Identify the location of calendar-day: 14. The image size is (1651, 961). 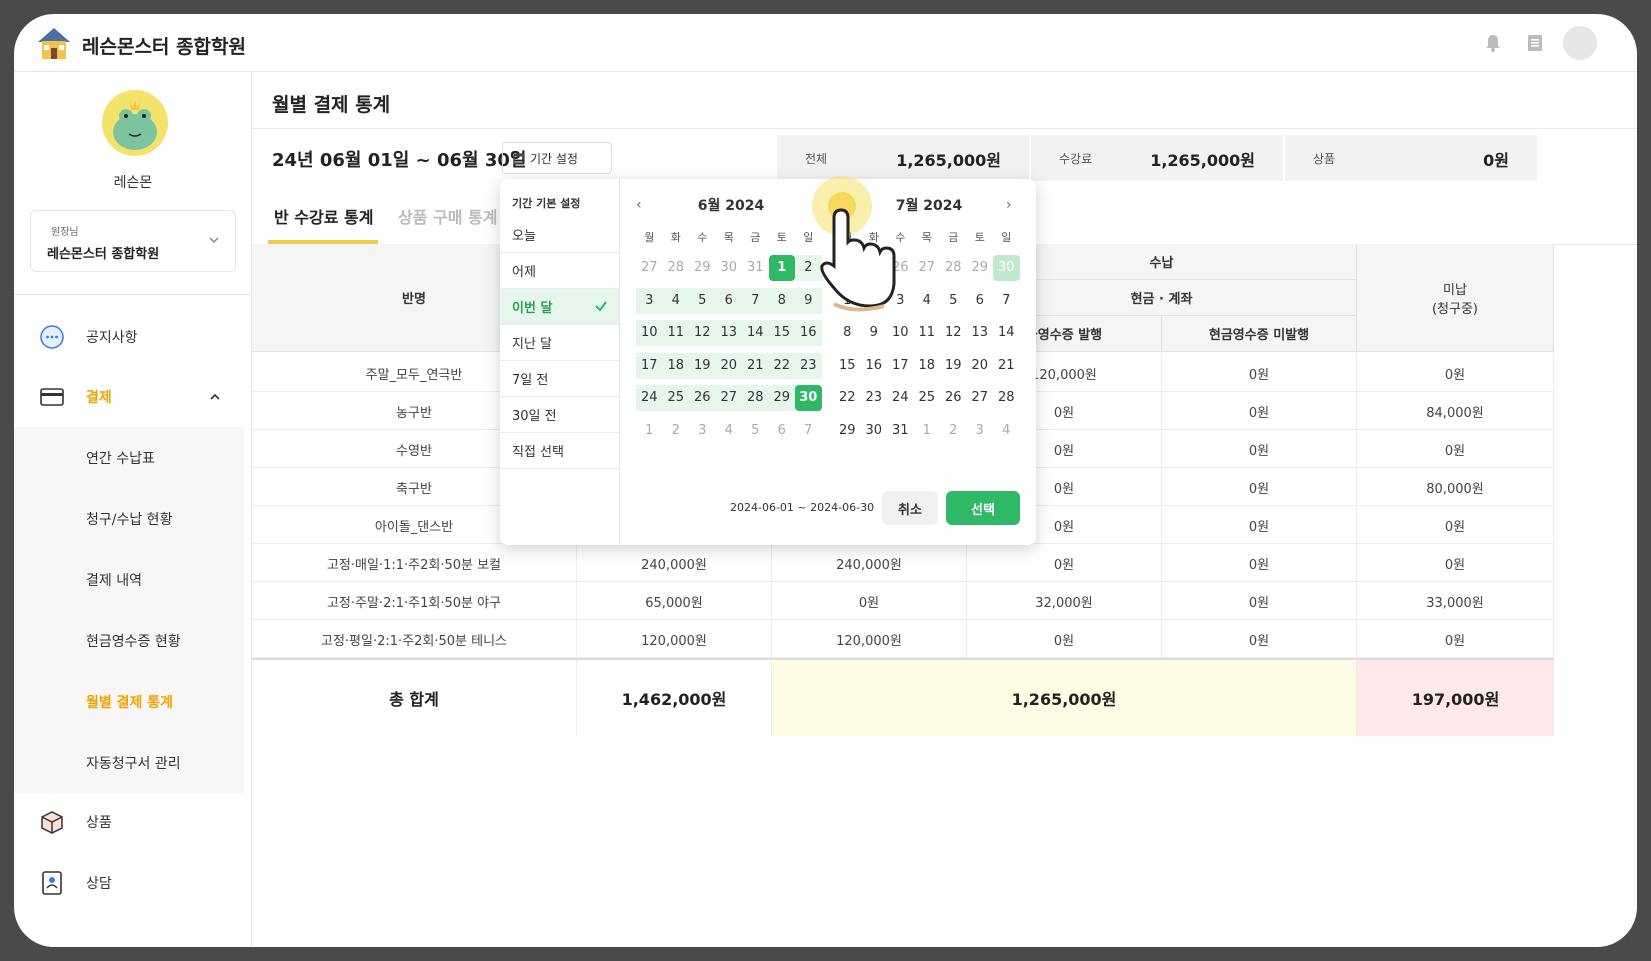
(755, 333).